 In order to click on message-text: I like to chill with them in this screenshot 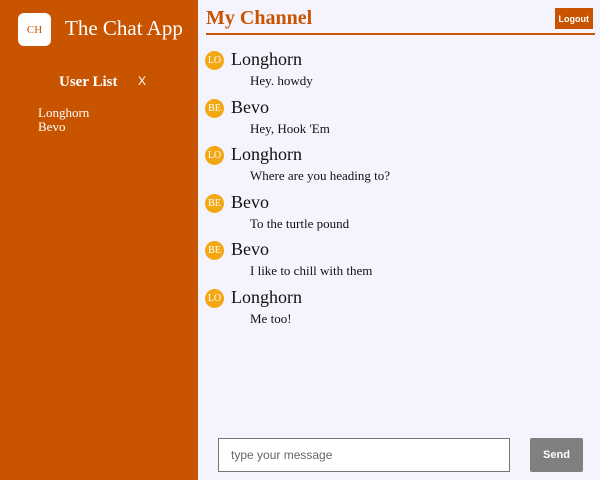, I will do `click(311, 270)`.